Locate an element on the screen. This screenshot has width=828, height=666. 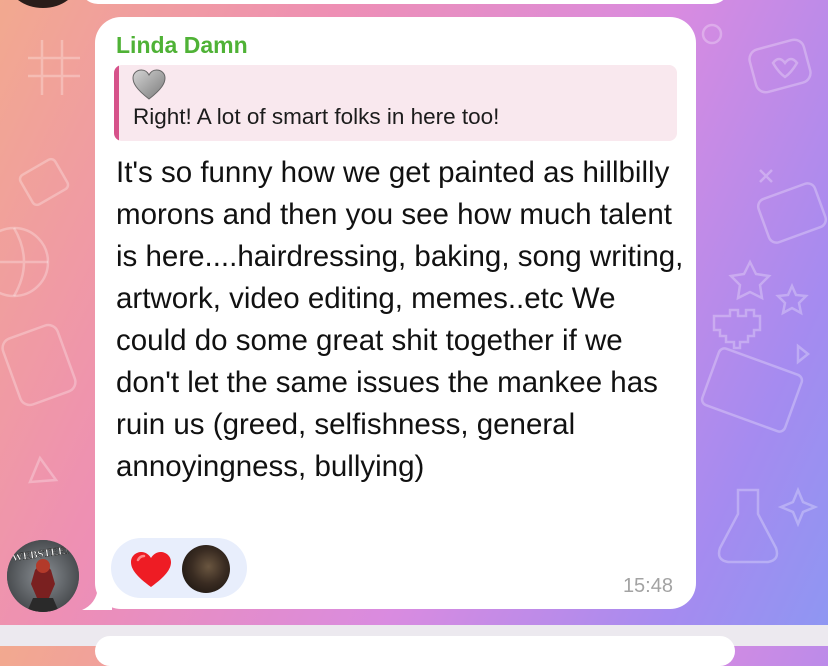
previous-message-bubble is located at coordinates (405, 2).